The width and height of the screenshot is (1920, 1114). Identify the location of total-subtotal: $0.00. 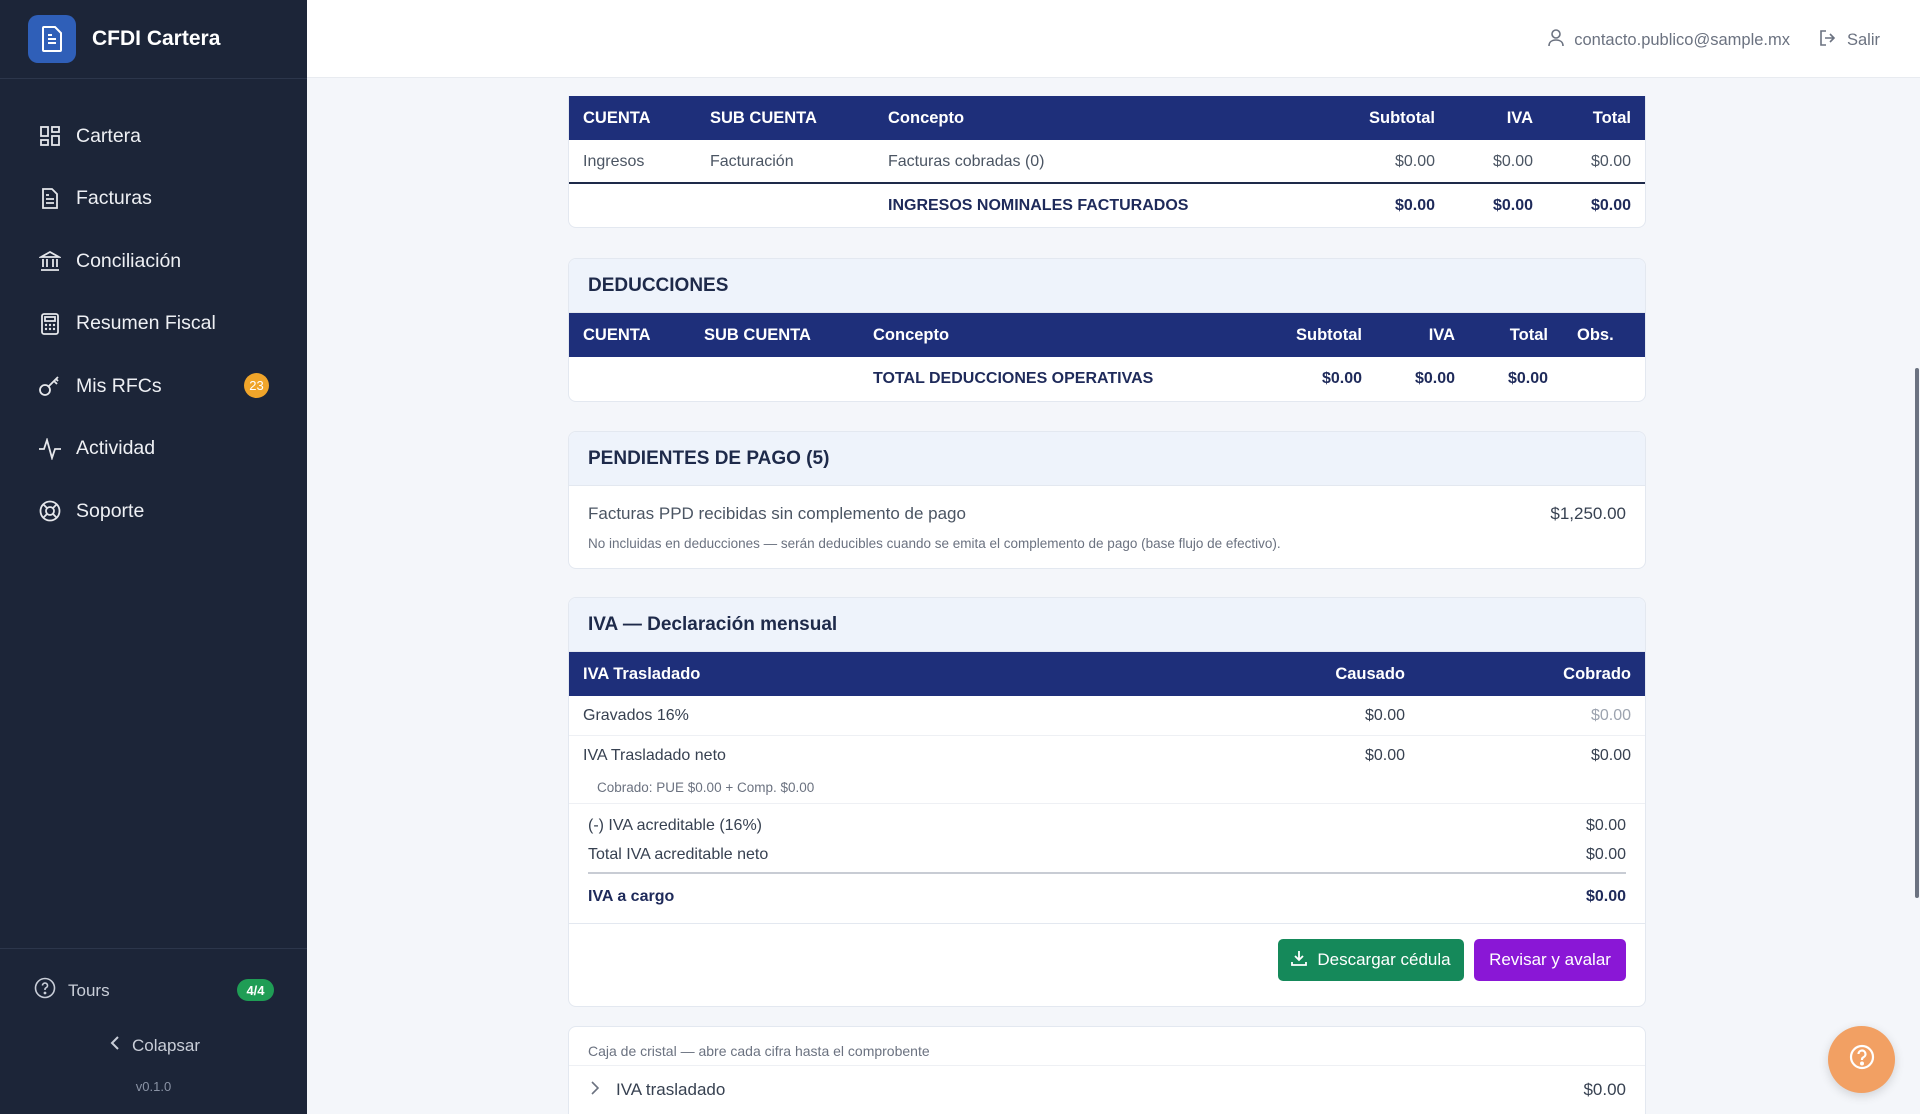
(1341, 378).